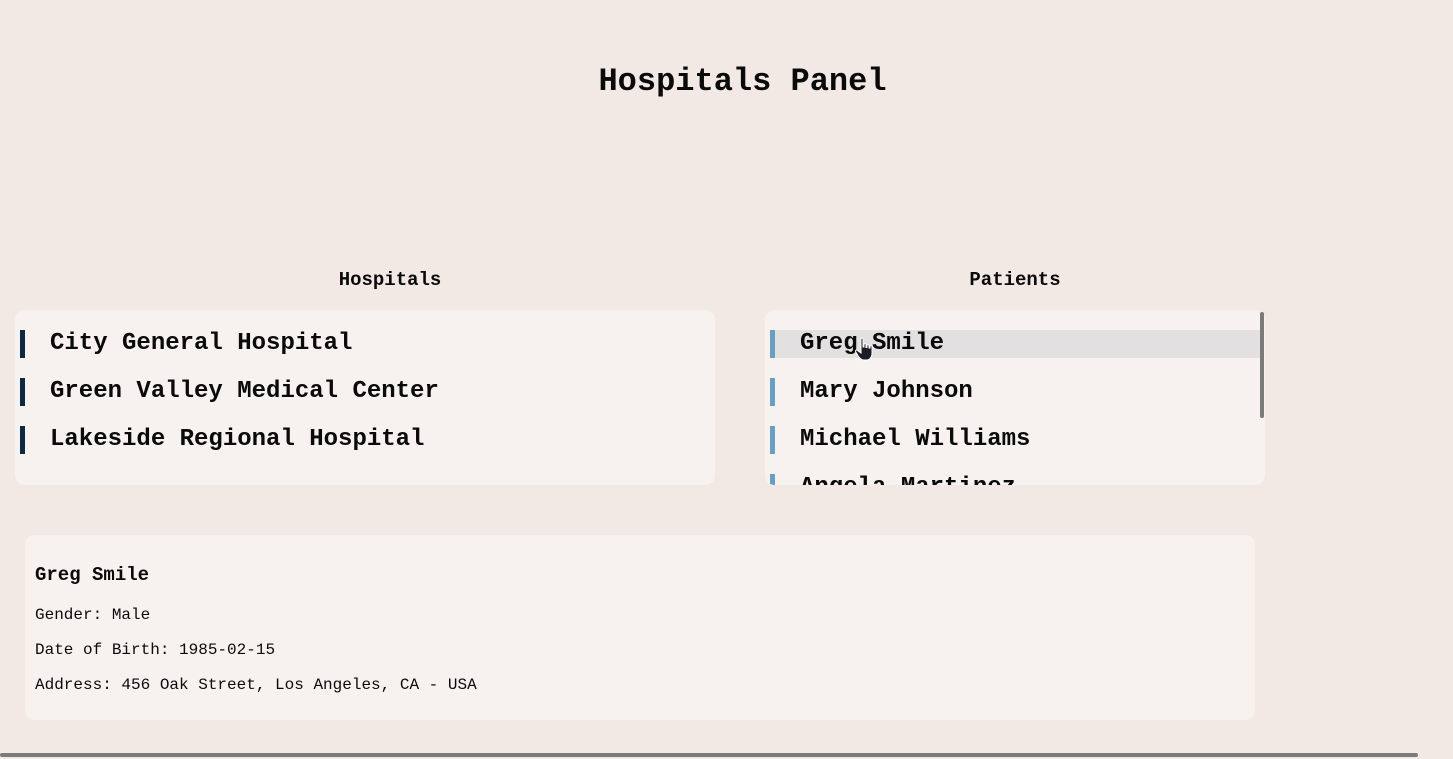  What do you see at coordinates (365, 440) in the screenshot?
I see `hospital-item: Lakeside Regional Hospital` at bounding box center [365, 440].